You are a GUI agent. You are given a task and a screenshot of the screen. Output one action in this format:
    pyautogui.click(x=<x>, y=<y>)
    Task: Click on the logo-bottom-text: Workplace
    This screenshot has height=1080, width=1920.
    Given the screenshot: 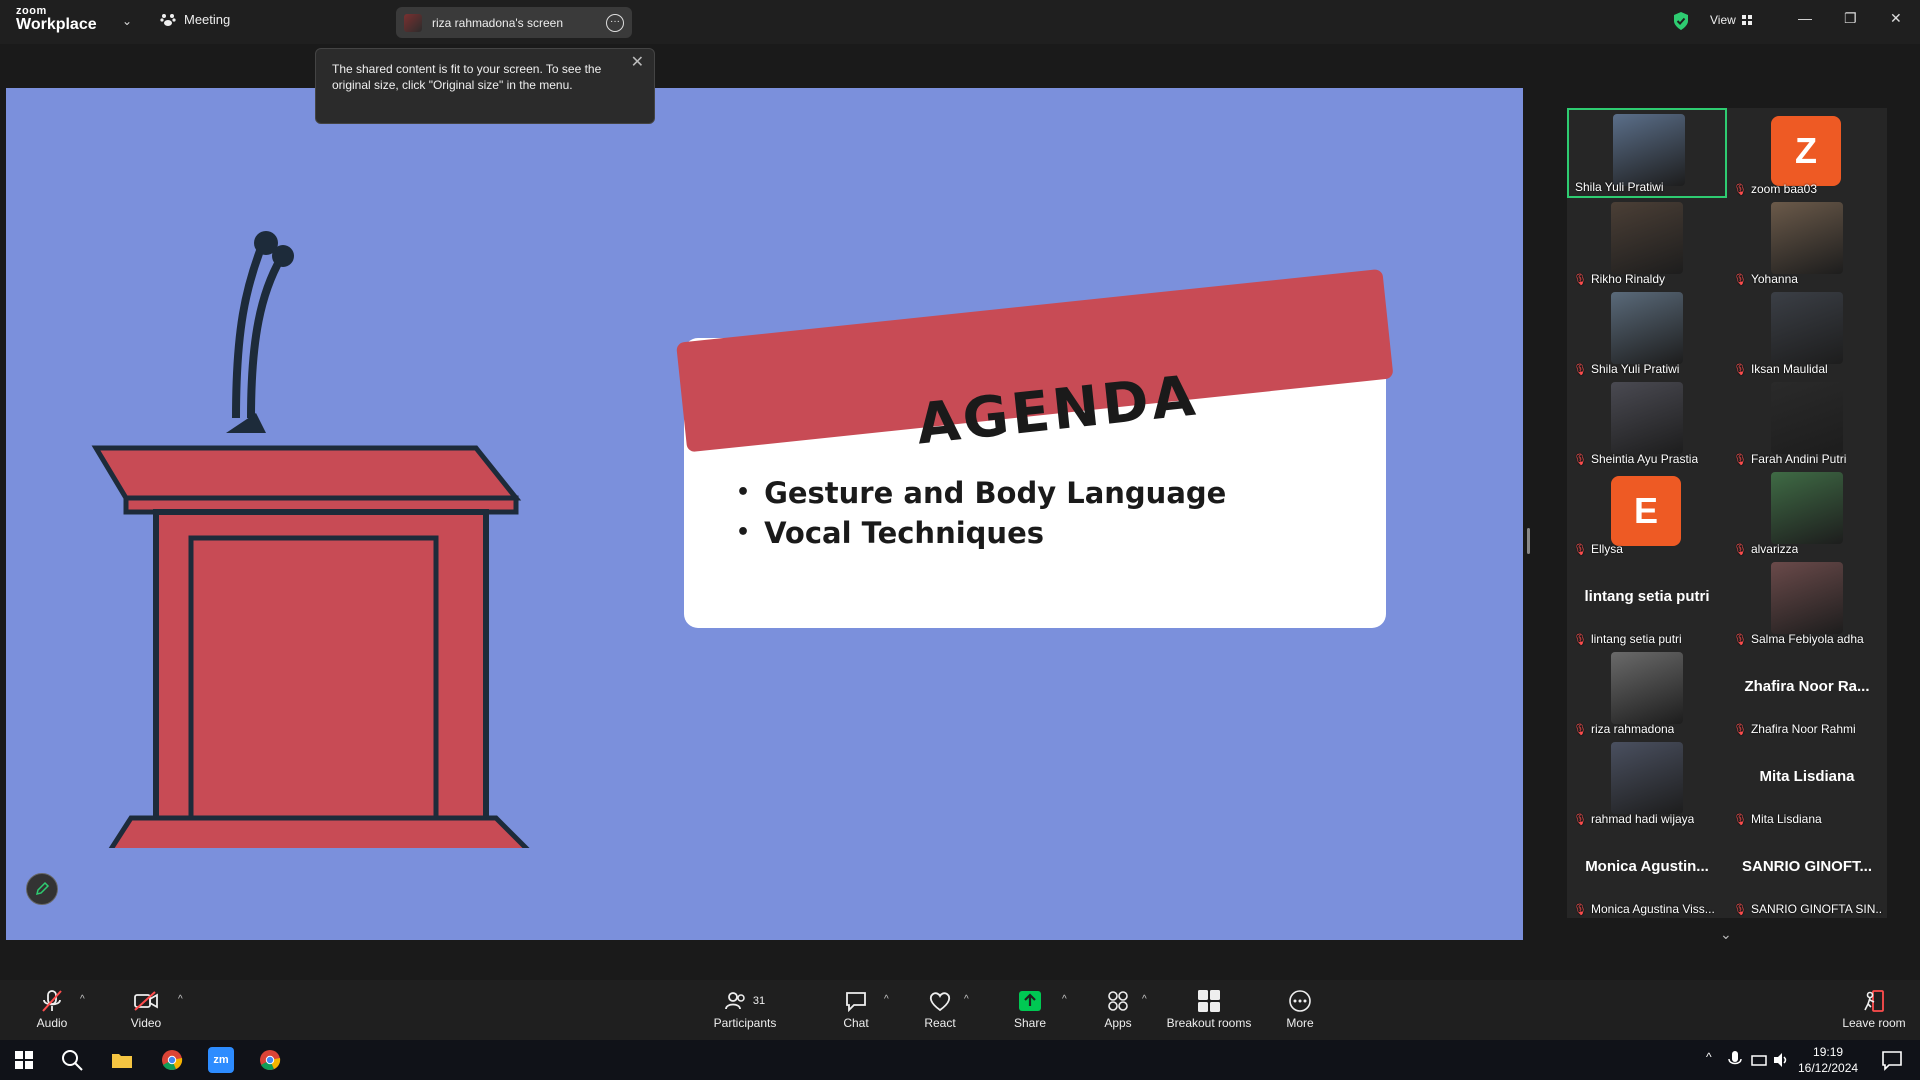 What is the action you would take?
    pyautogui.click(x=56, y=24)
    